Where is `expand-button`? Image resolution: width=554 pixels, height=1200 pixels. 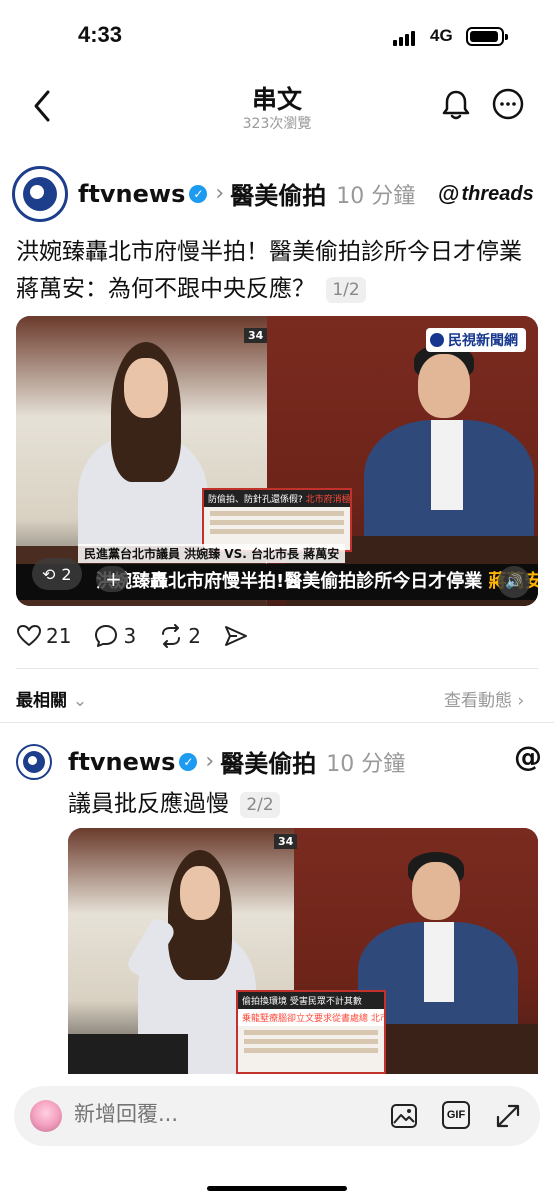 expand-button is located at coordinates (508, 1119).